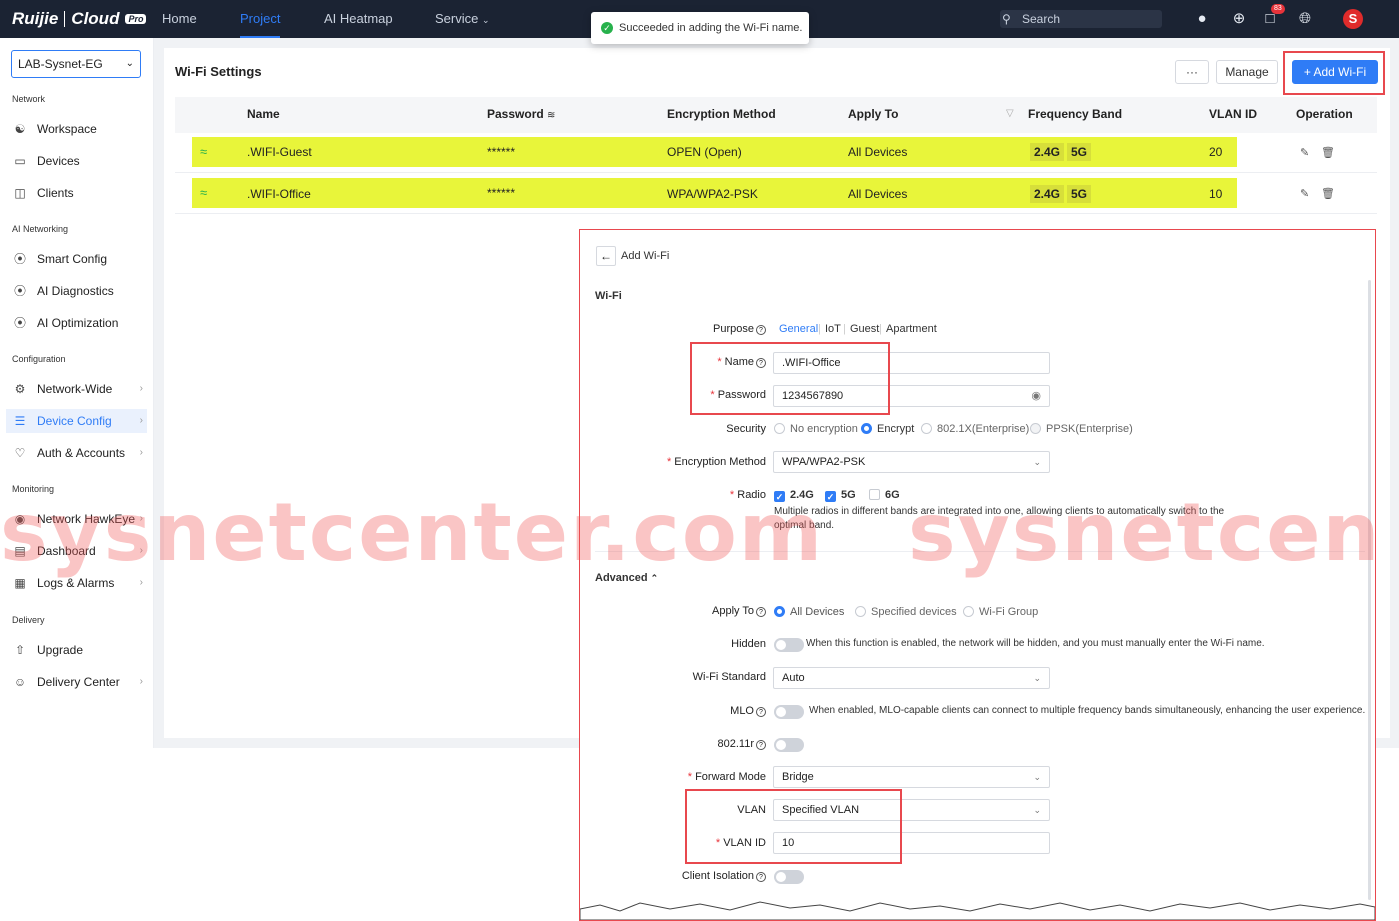 This screenshot has width=1399, height=921. What do you see at coordinates (848, 495) in the screenshot?
I see `option-label: 5G` at bounding box center [848, 495].